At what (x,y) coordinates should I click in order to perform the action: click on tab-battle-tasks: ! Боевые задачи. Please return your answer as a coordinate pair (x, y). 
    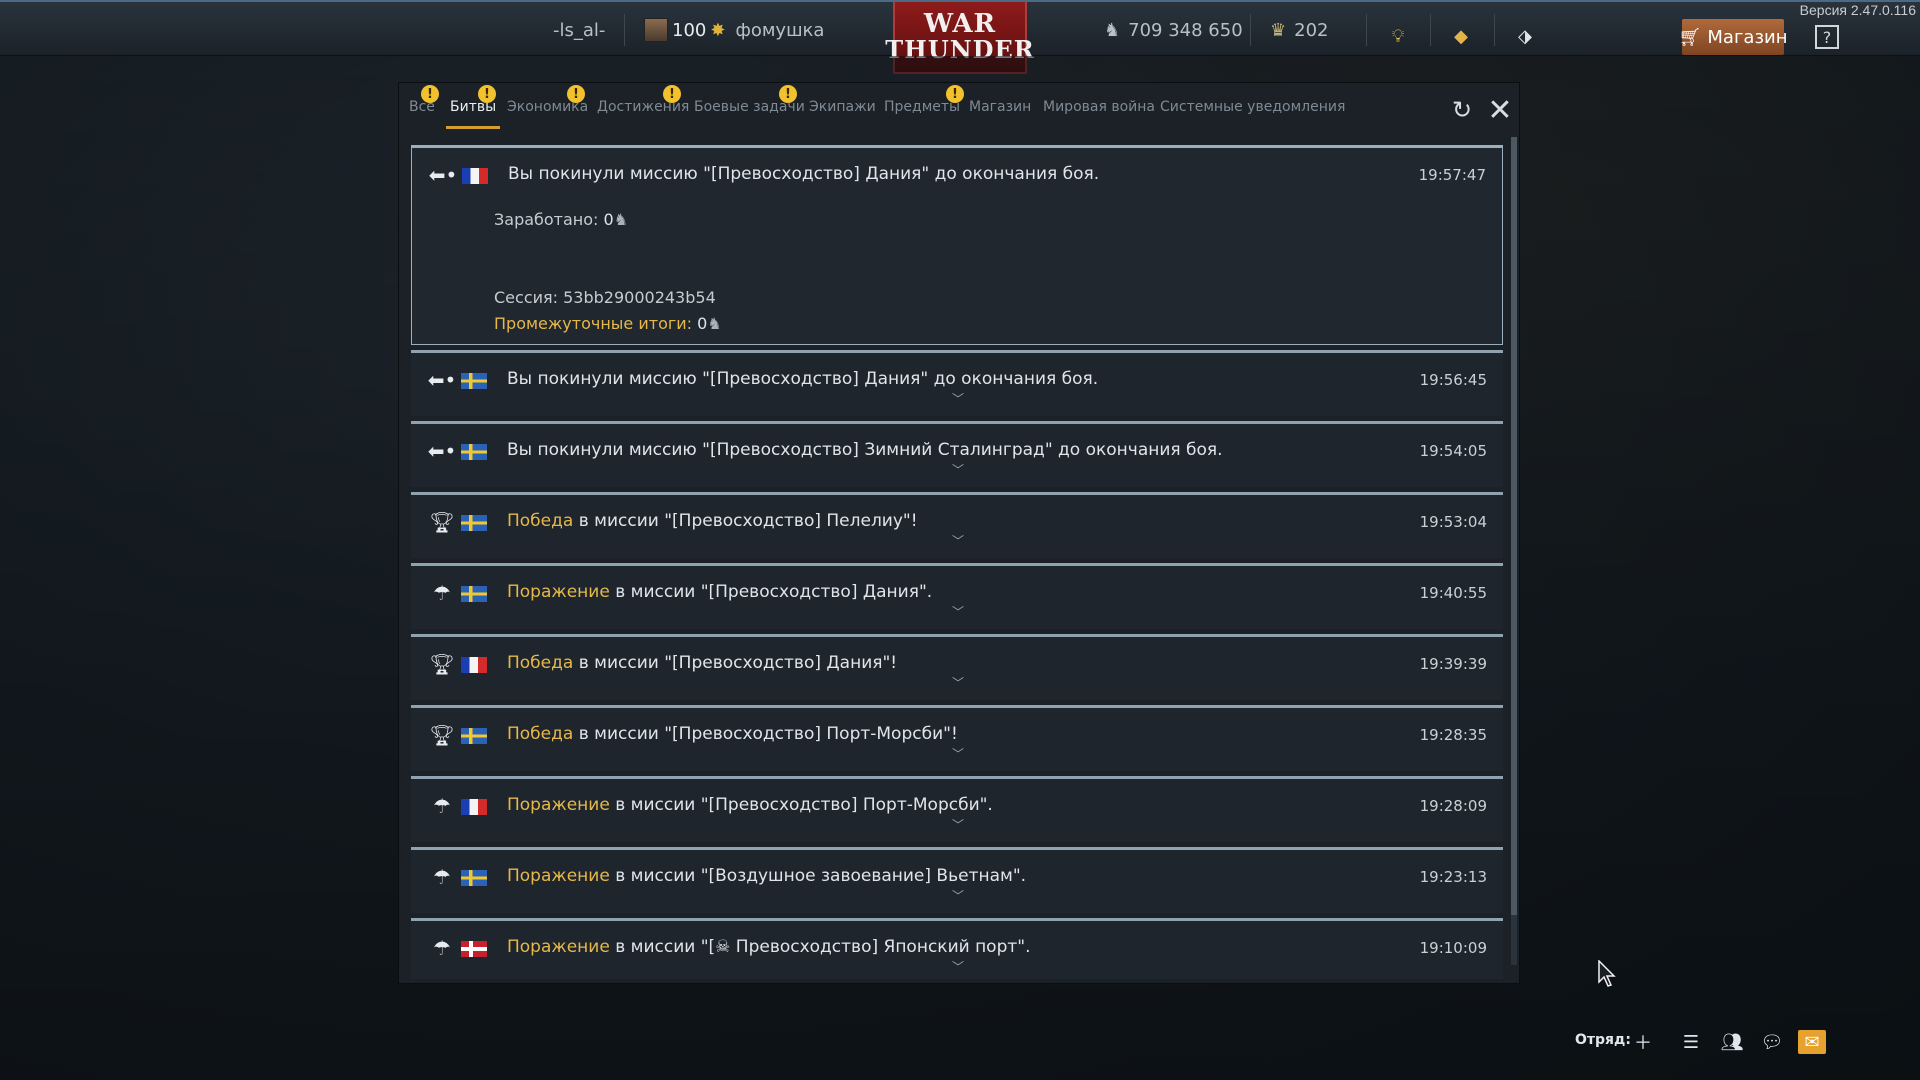
    Looking at the image, I should click on (749, 106).